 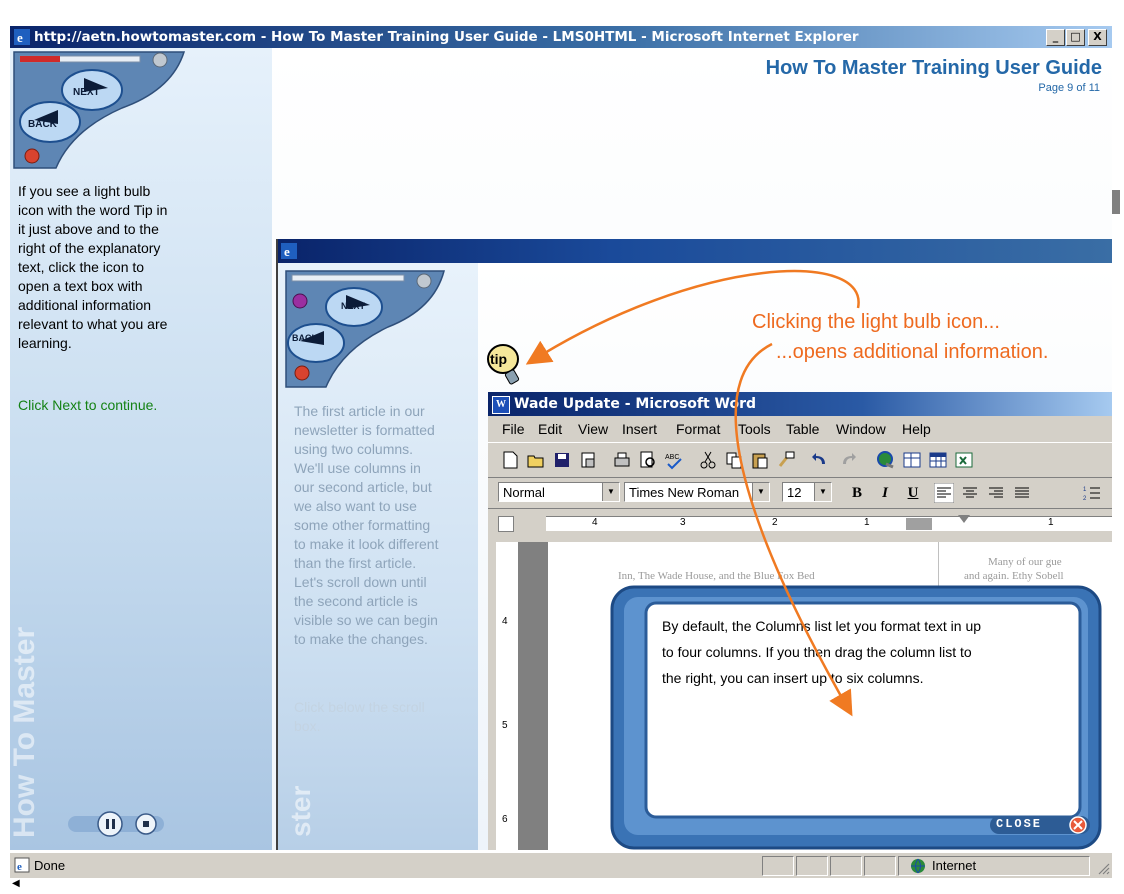 I want to click on annotation-arrows, so click(x=692, y=493).